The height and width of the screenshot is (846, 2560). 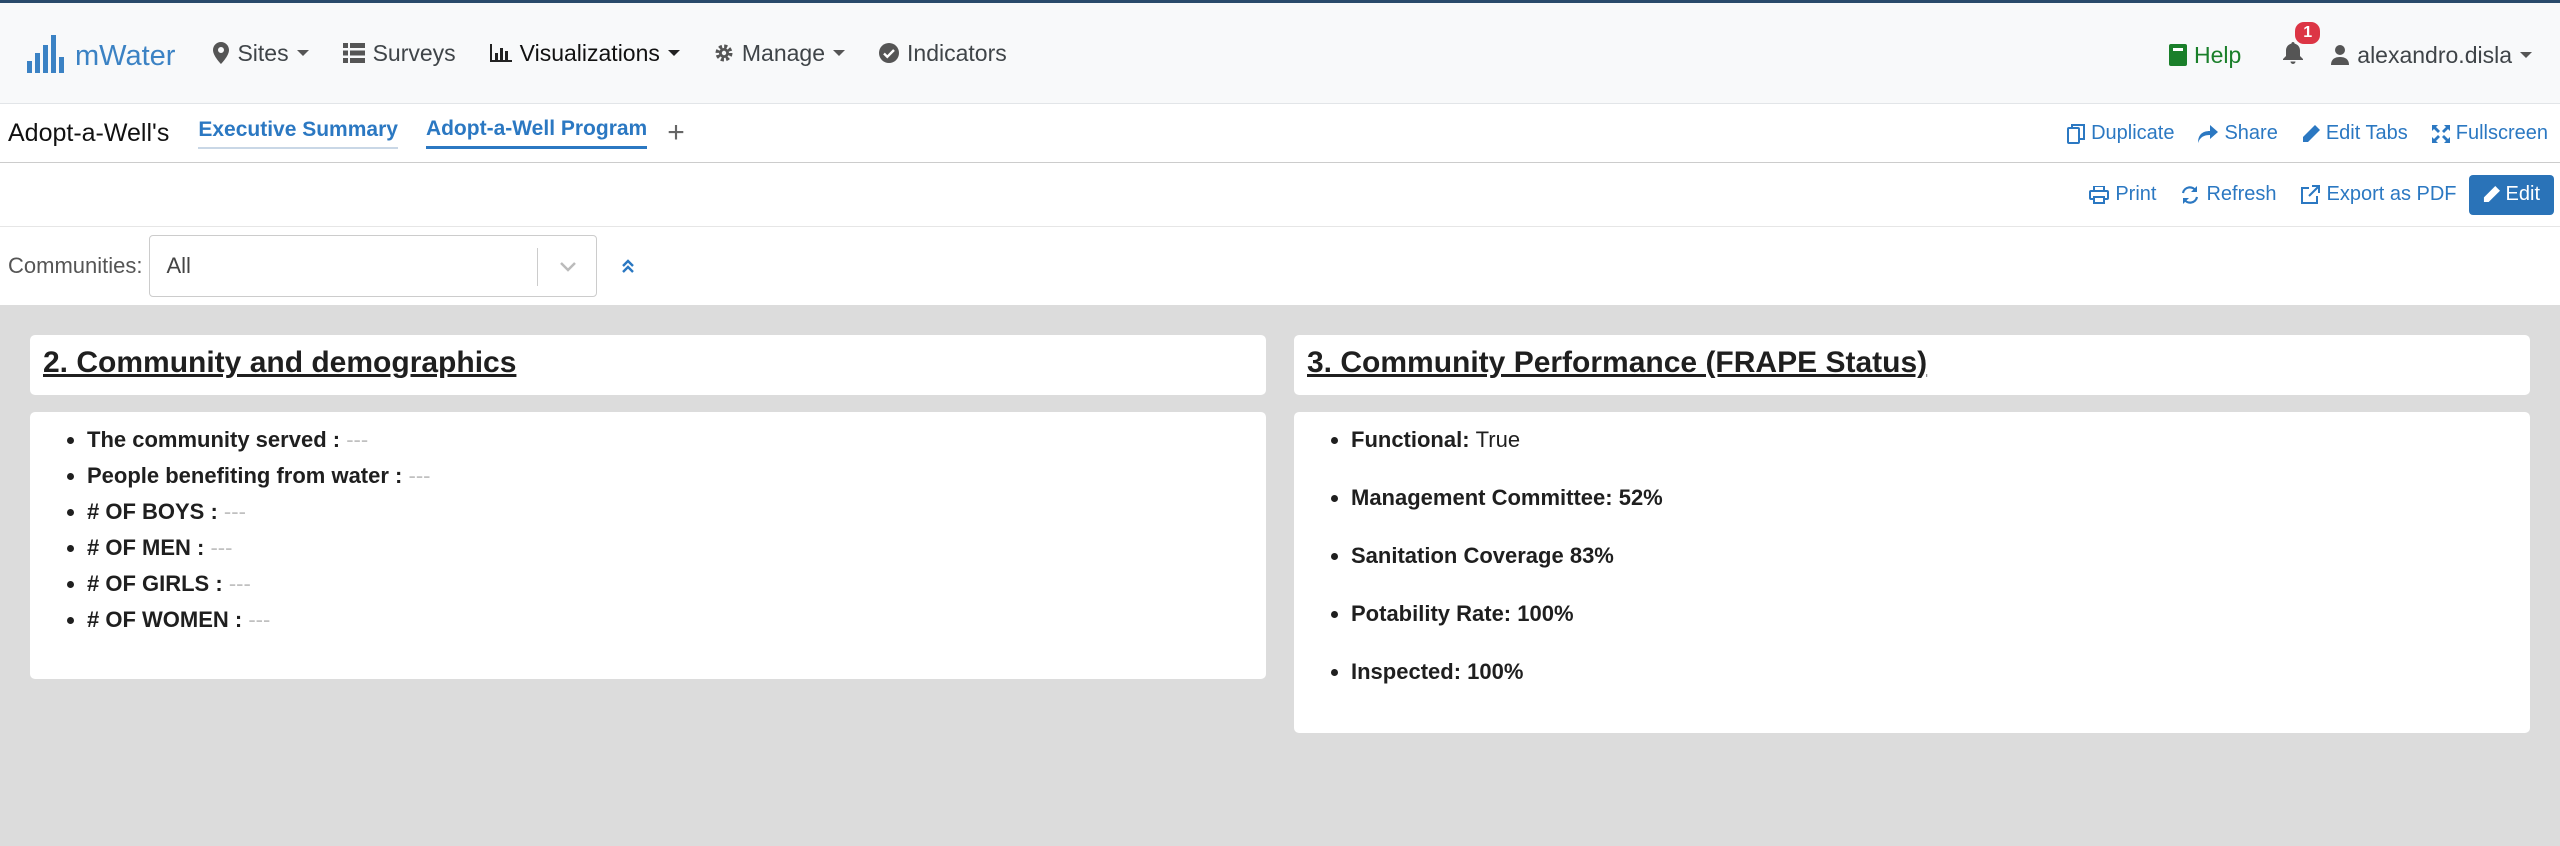 I want to click on bell-icon, so click(x=2293, y=55).